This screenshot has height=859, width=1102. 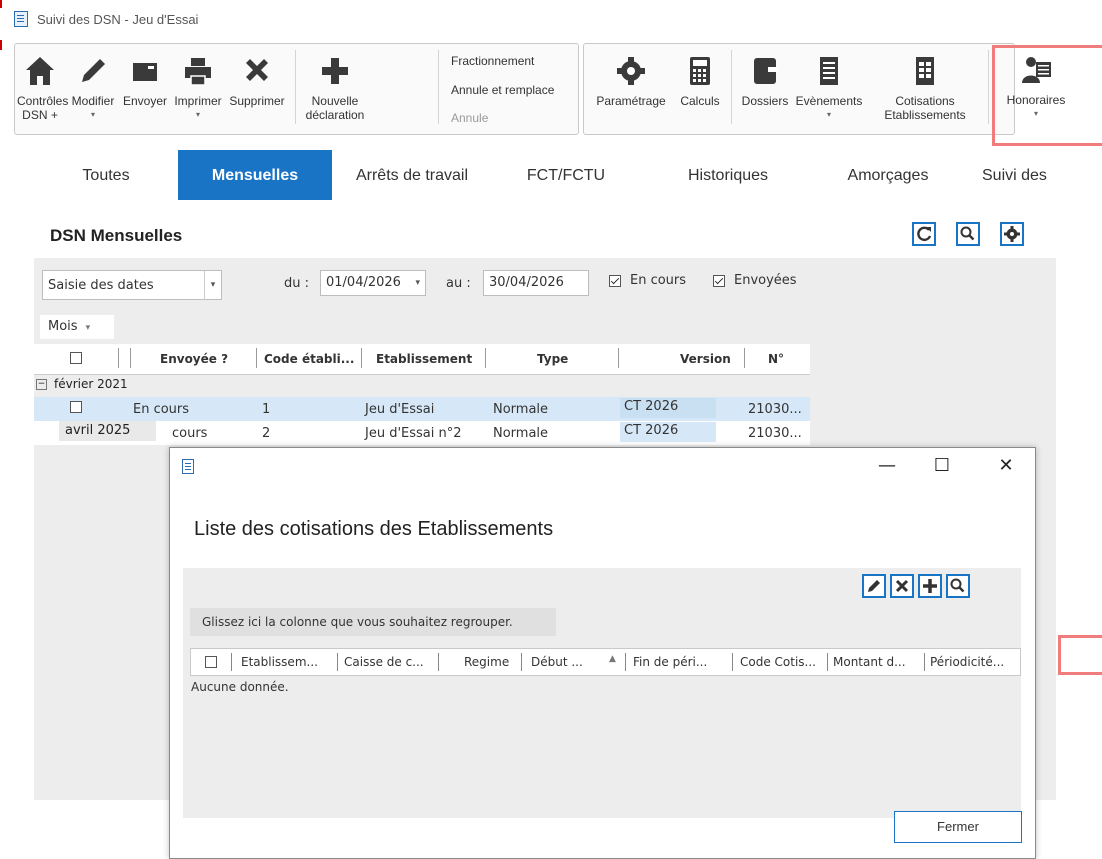 I want to click on du-date-input: 01/04/2026 ▾, so click(x=373, y=283).